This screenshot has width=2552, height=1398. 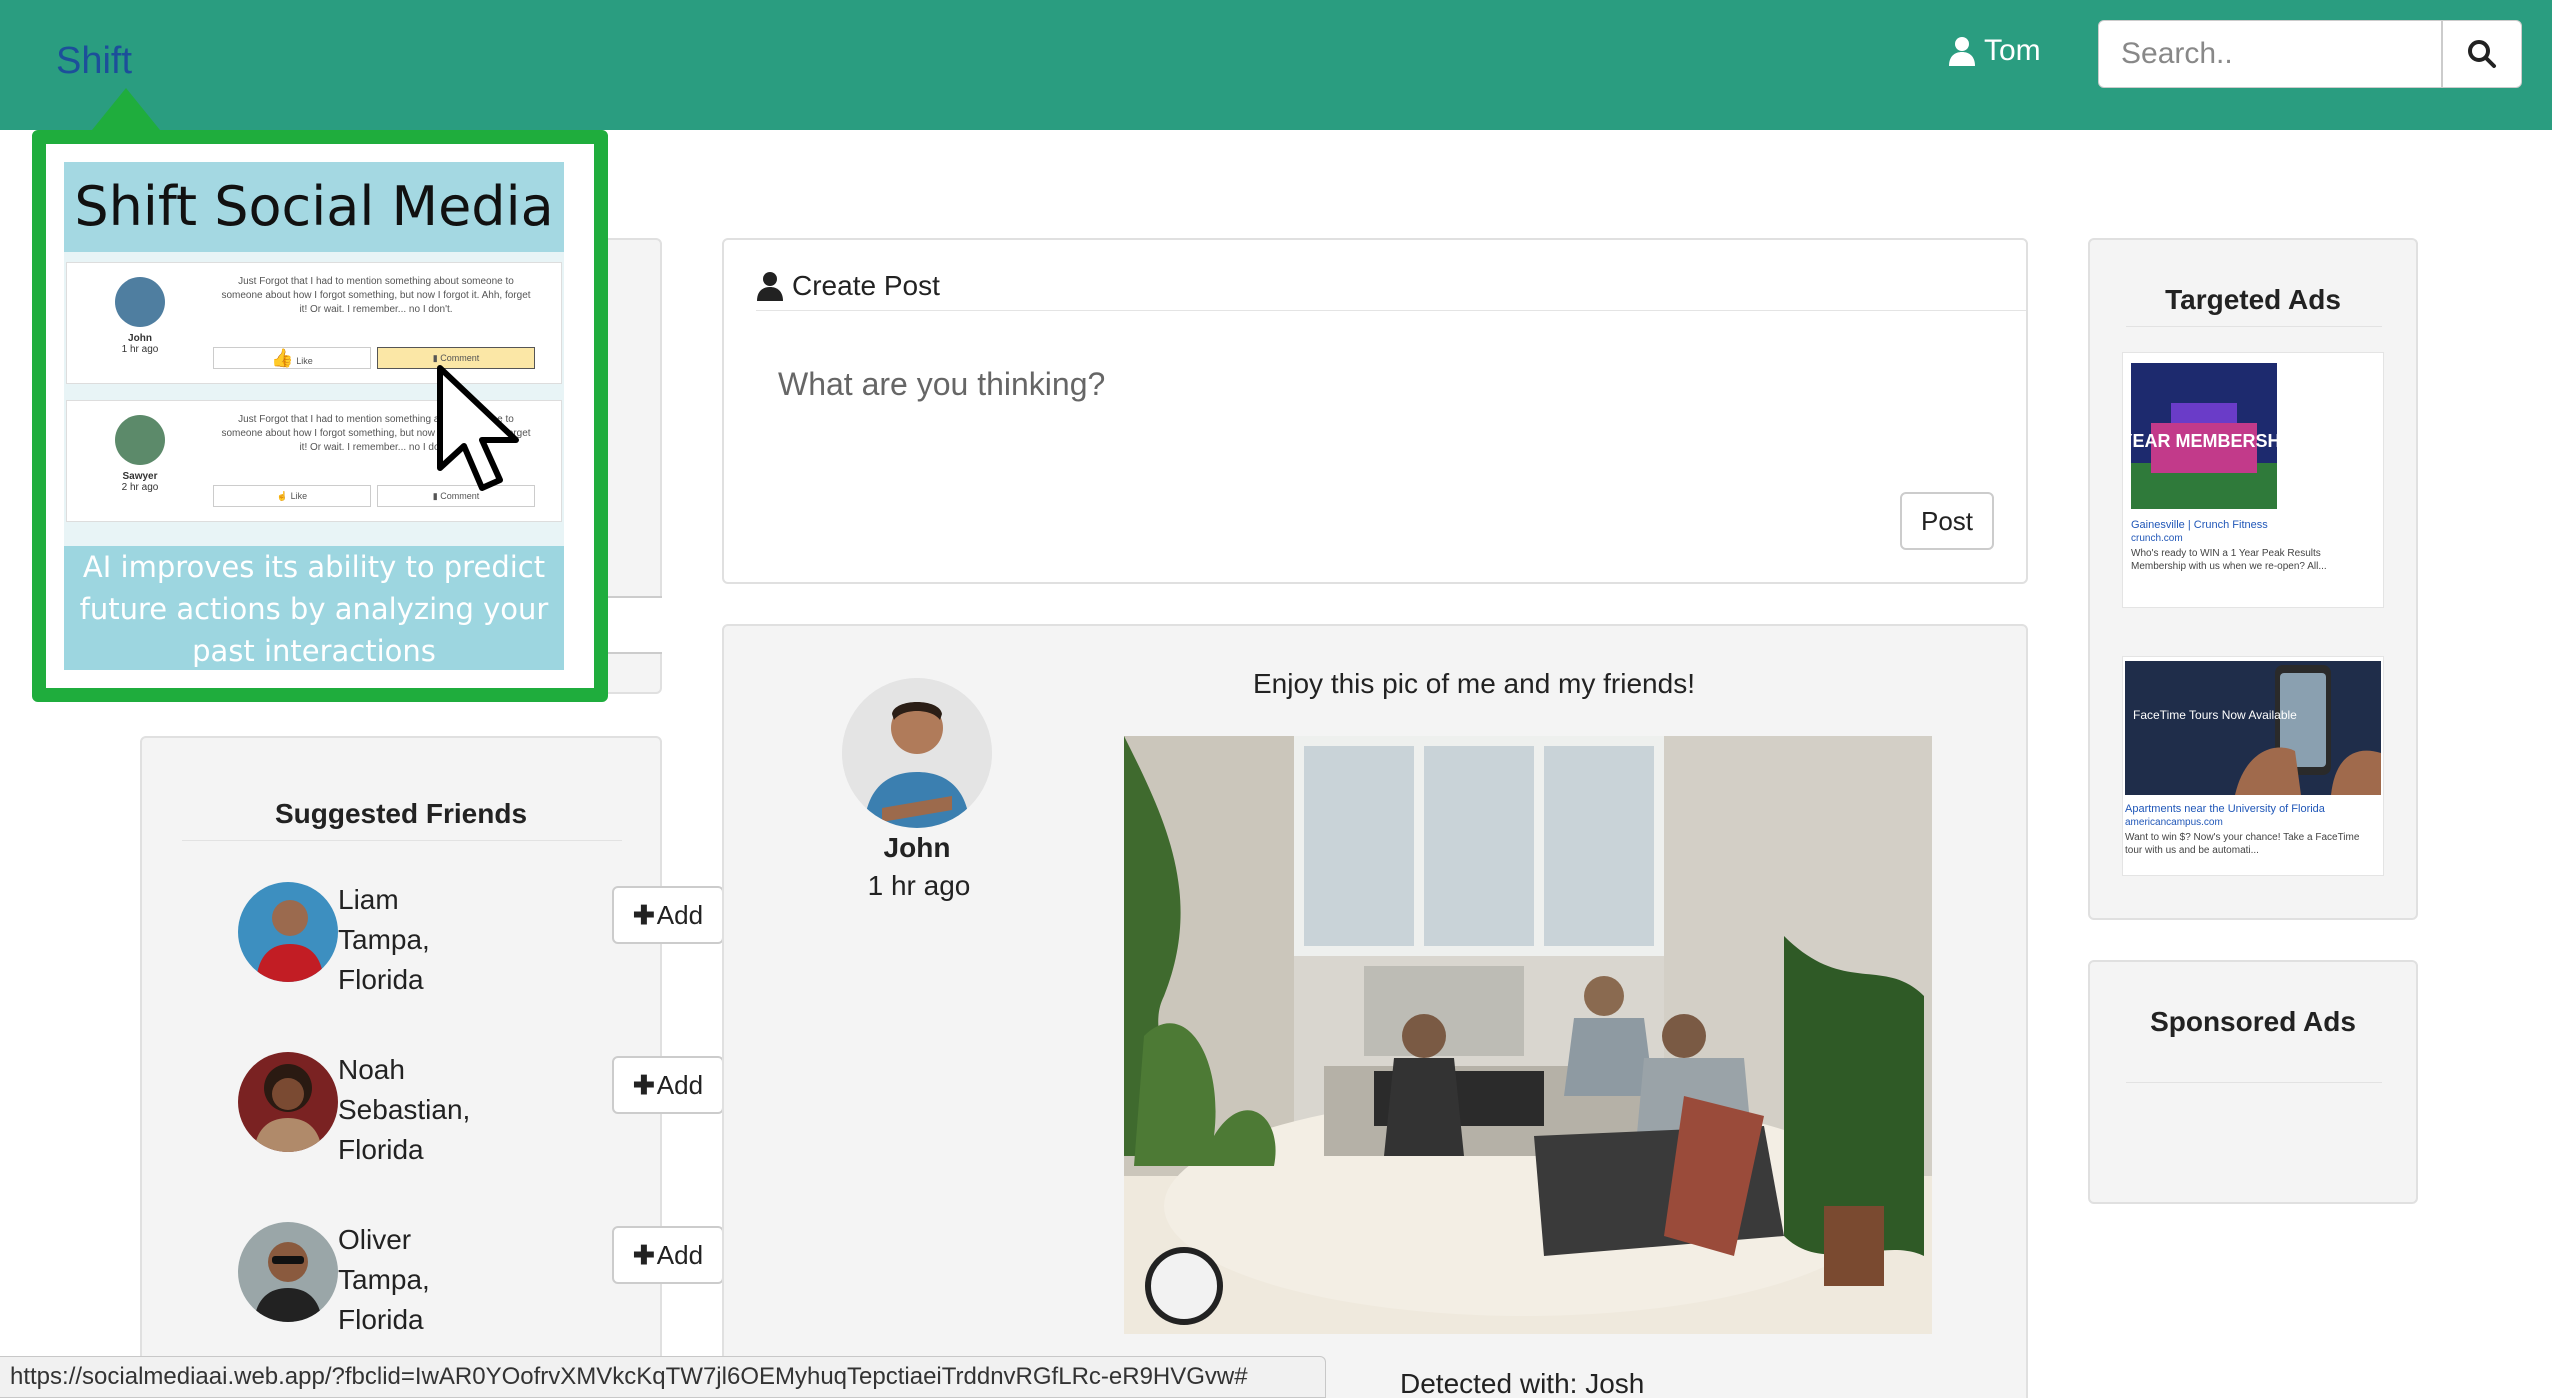 What do you see at coordinates (404, 1070) in the screenshot?
I see `friend-name: Noah` at bounding box center [404, 1070].